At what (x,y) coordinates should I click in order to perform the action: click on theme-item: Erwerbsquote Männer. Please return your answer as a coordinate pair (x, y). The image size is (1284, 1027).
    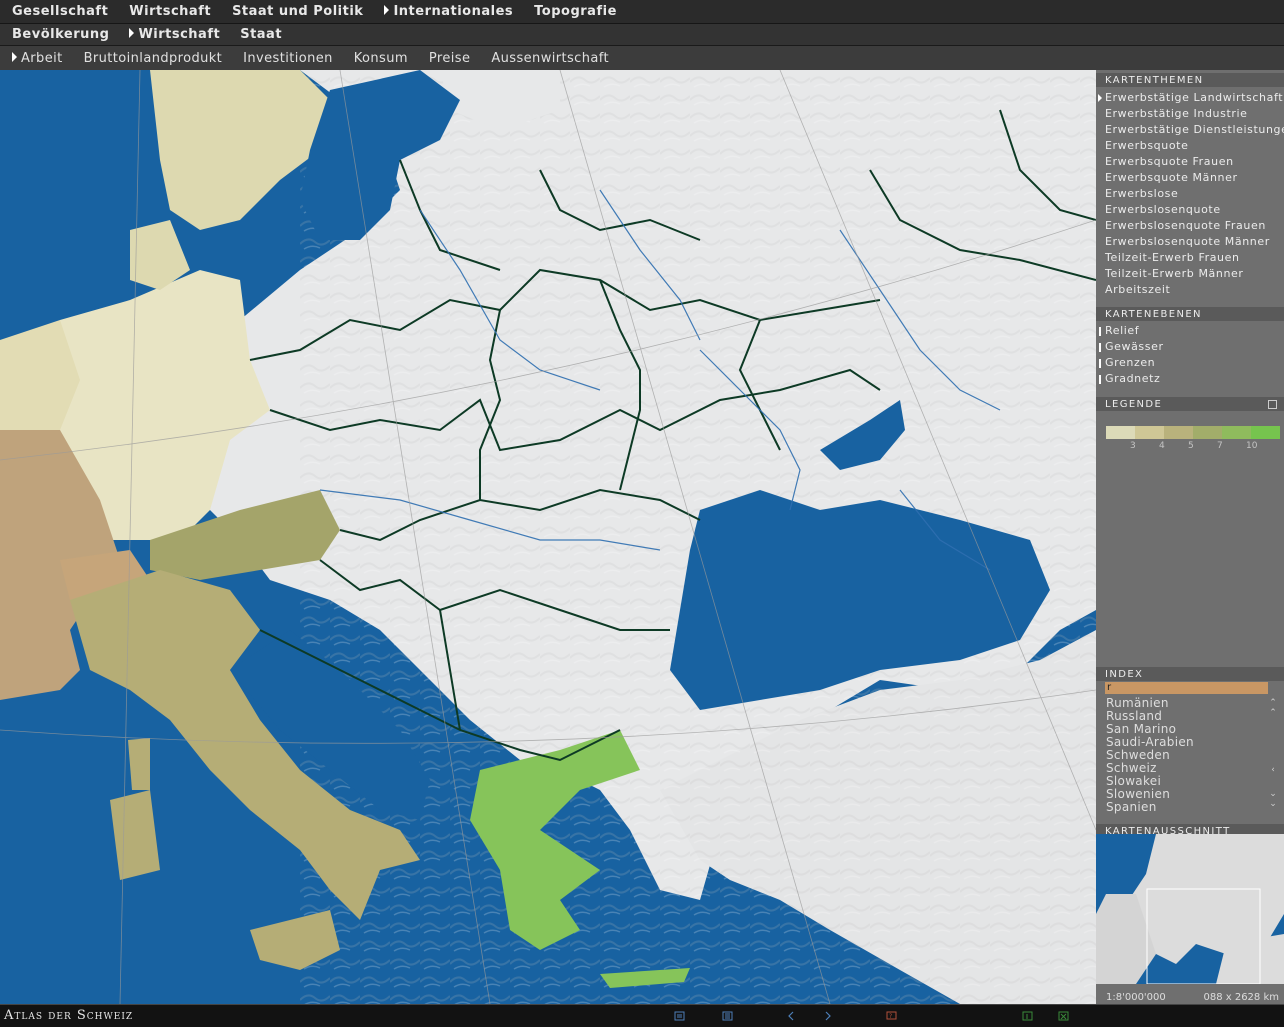
    Looking at the image, I should click on (1190, 178).